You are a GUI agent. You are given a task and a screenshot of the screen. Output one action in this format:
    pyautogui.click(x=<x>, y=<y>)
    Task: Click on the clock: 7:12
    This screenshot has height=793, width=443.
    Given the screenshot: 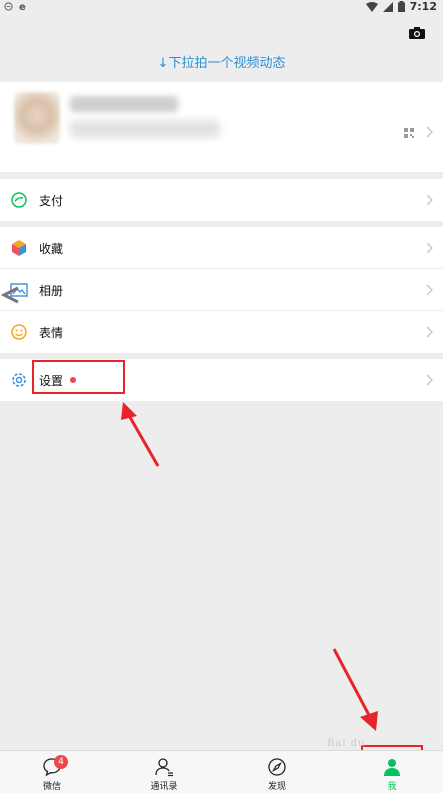 What is the action you would take?
    pyautogui.click(x=423, y=6)
    